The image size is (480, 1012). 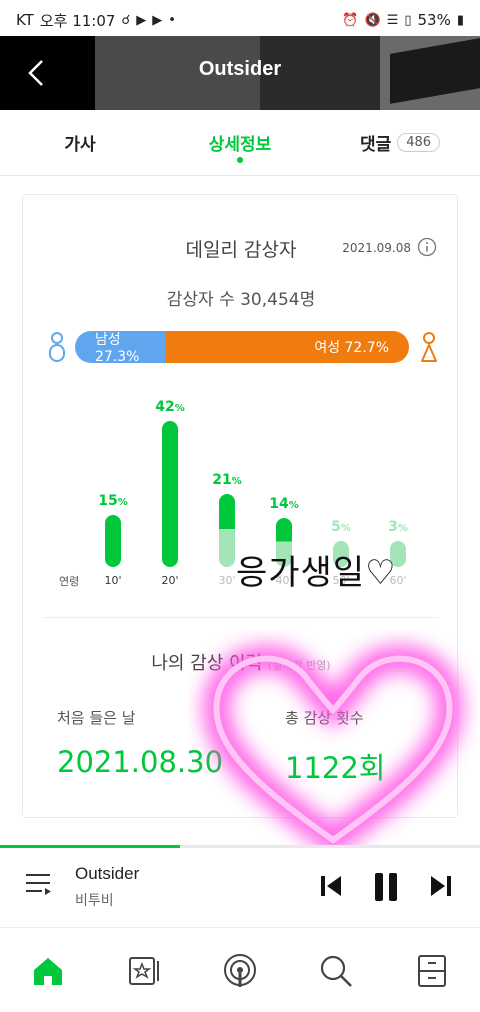 I want to click on podcast-icon, so click(x=240, y=970).